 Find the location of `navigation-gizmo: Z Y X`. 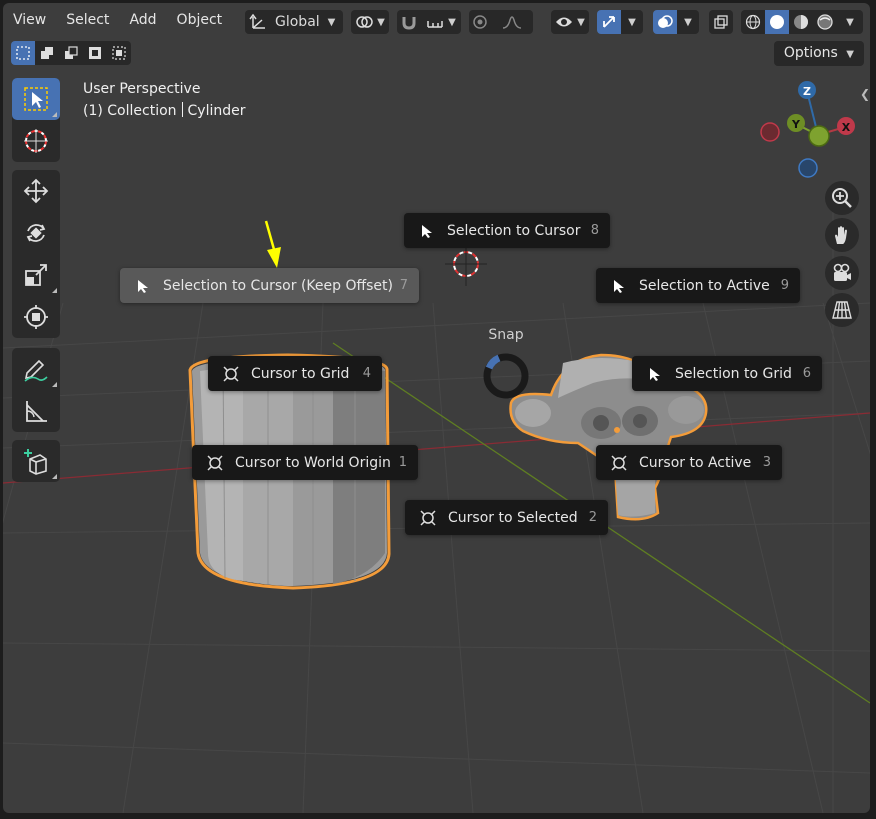

navigation-gizmo: Z Y X is located at coordinates (807, 129).